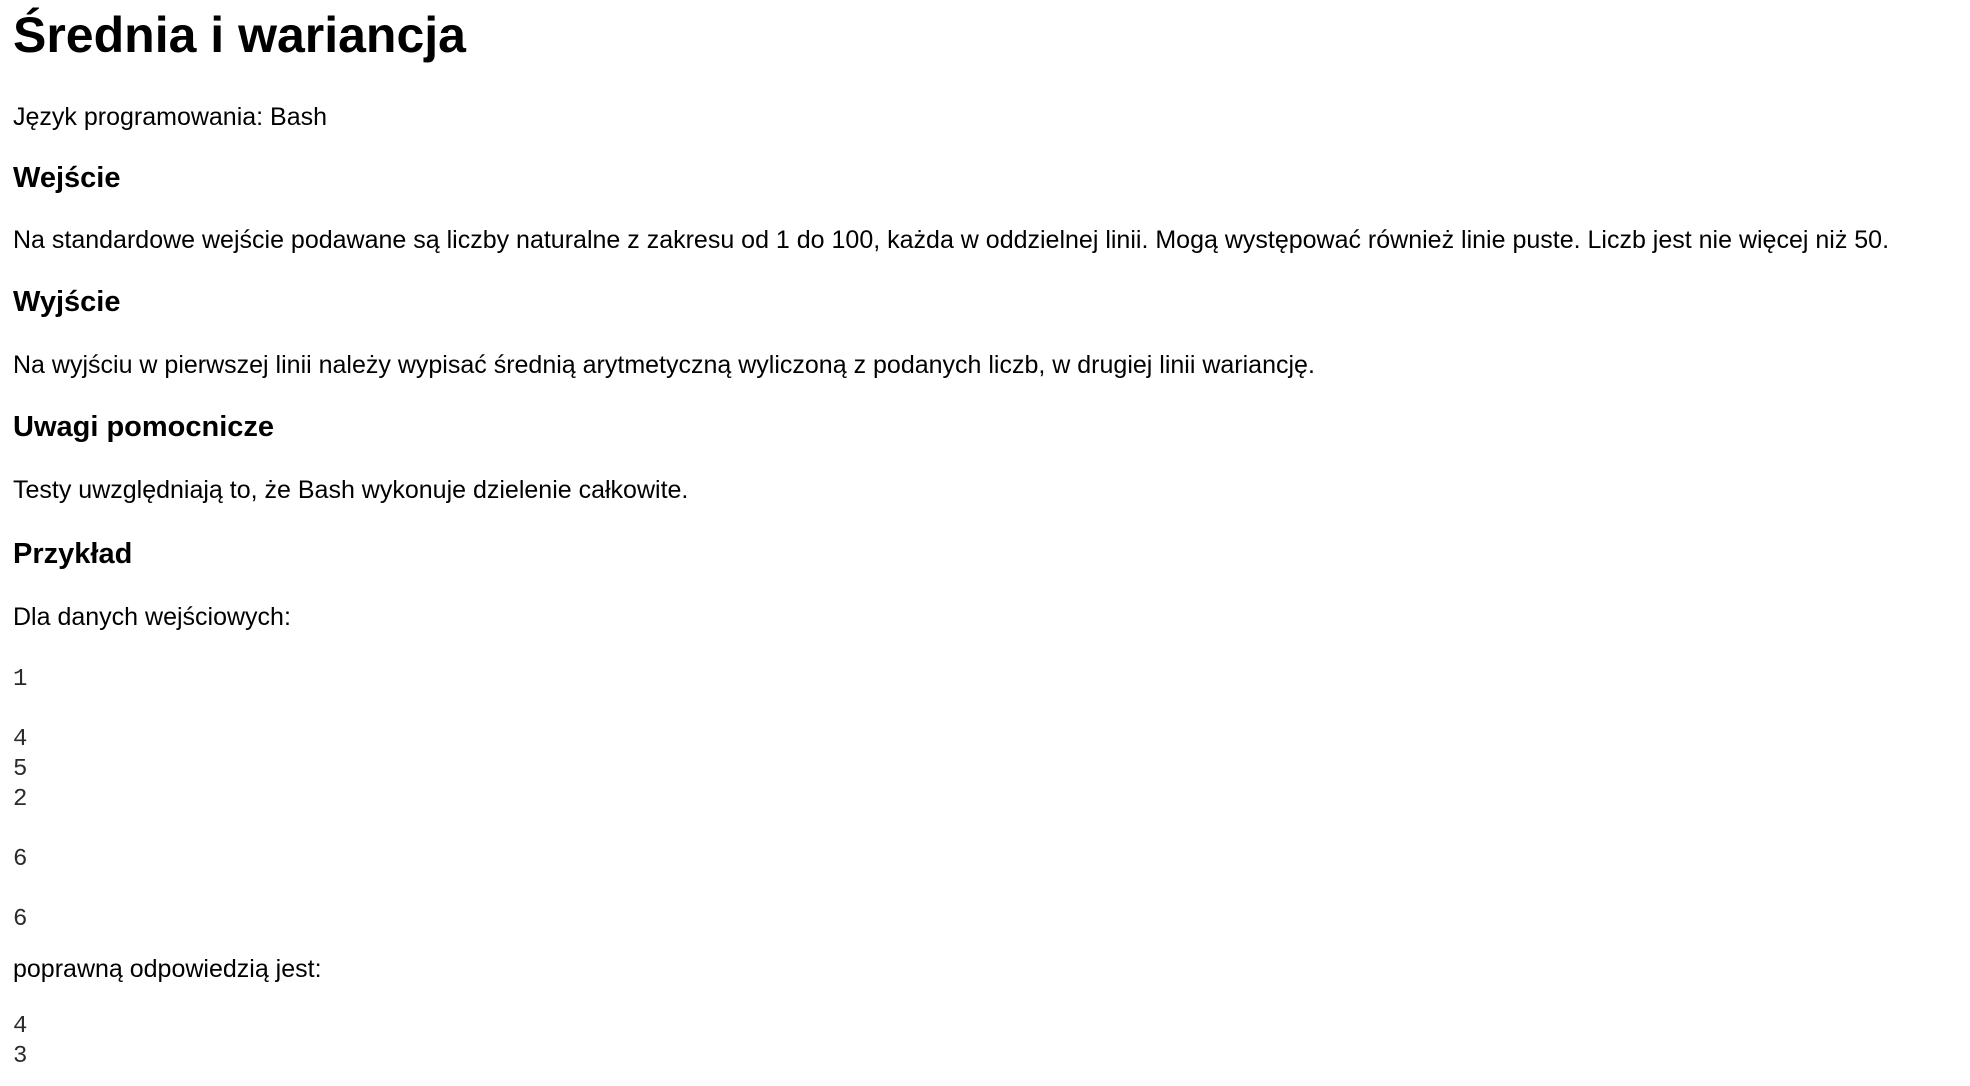  I want to click on language-info: Język programowania: Bash, so click(170, 117).